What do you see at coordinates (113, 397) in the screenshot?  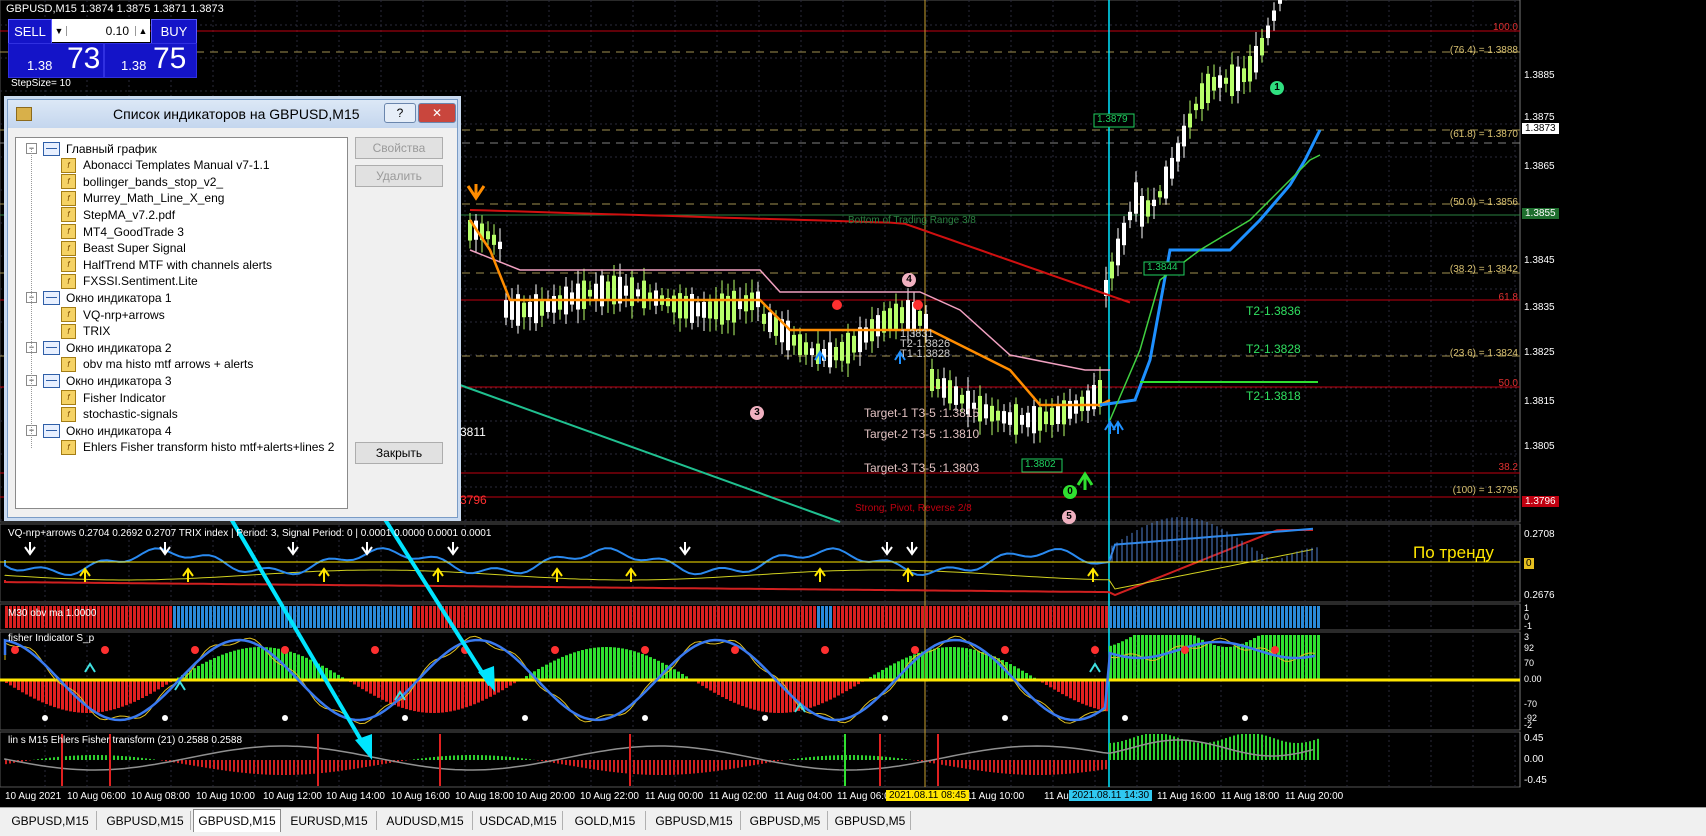 I see `tree-indicator-item: fFisher Indicator` at bounding box center [113, 397].